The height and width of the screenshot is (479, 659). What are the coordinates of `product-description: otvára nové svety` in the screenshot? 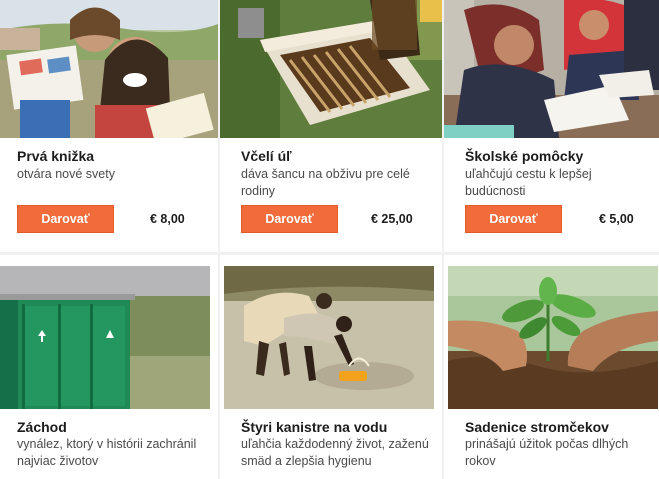 It's located at (66, 174).